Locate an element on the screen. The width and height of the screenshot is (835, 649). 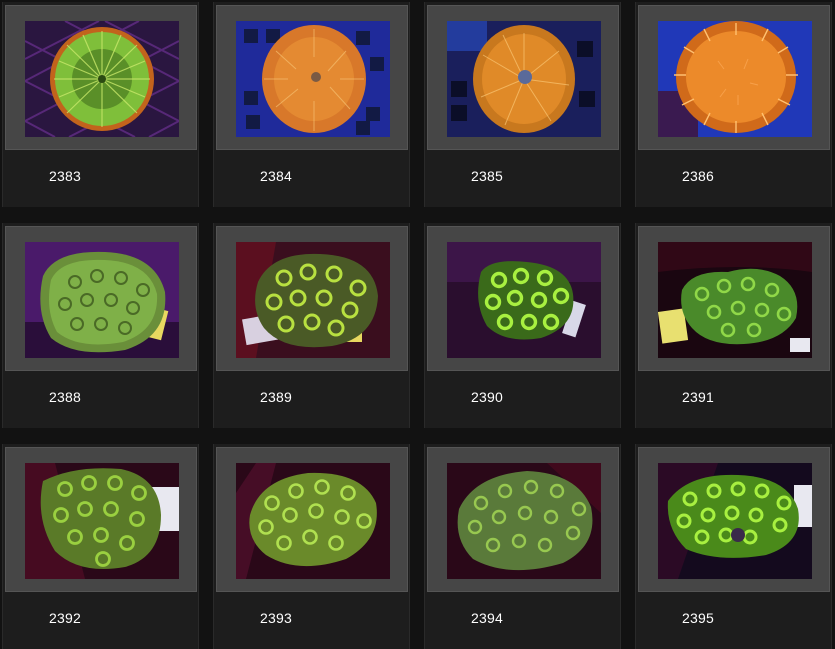
item-number: 2394 is located at coordinates (487, 618).